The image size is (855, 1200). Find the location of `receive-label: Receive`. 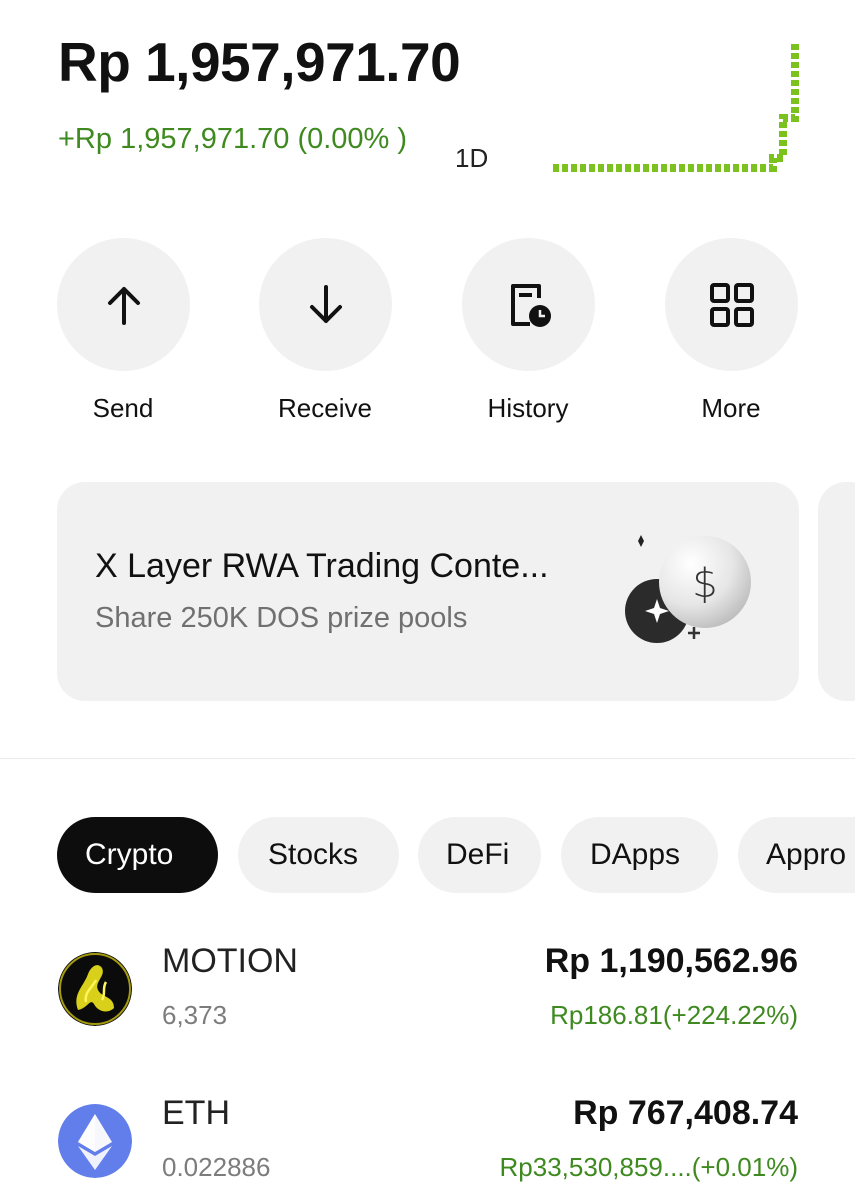

receive-label: Receive is located at coordinates (325, 408).